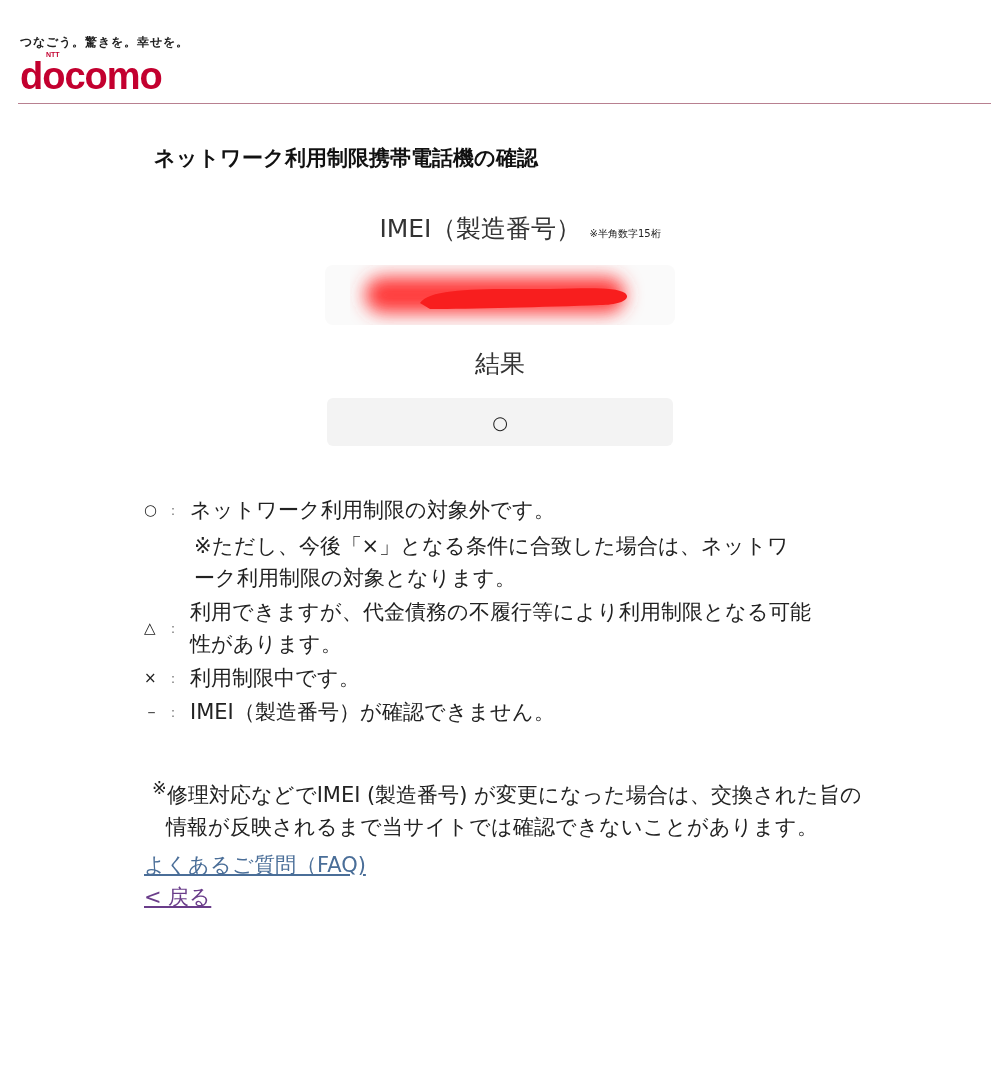 The height and width of the screenshot is (1080, 1001). What do you see at coordinates (151, 510) in the screenshot?
I see `legend-symbol: ○` at bounding box center [151, 510].